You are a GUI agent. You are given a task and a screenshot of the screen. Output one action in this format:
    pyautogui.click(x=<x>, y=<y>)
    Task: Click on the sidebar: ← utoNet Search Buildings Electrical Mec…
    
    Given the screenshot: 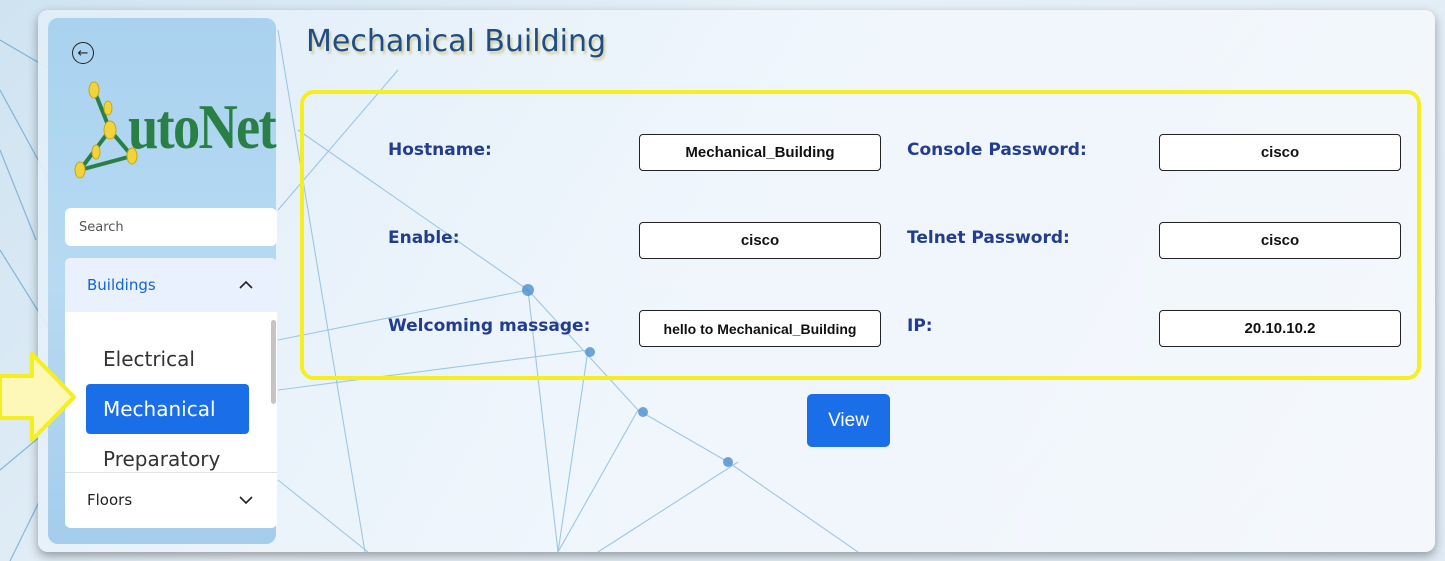 What is the action you would take?
    pyautogui.click(x=162, y=281)
    